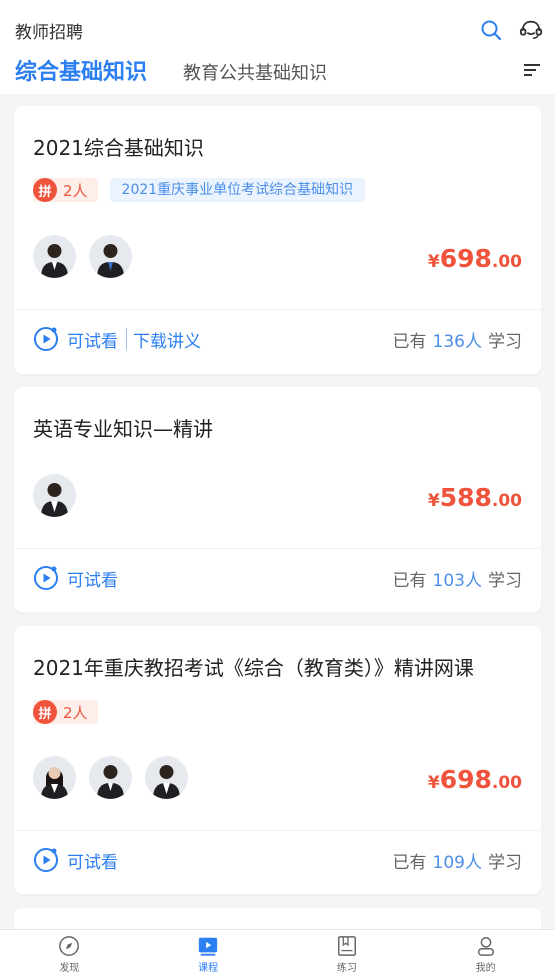 The image size is (555, 974). I want to click on compass-icon, so click(69, 946).